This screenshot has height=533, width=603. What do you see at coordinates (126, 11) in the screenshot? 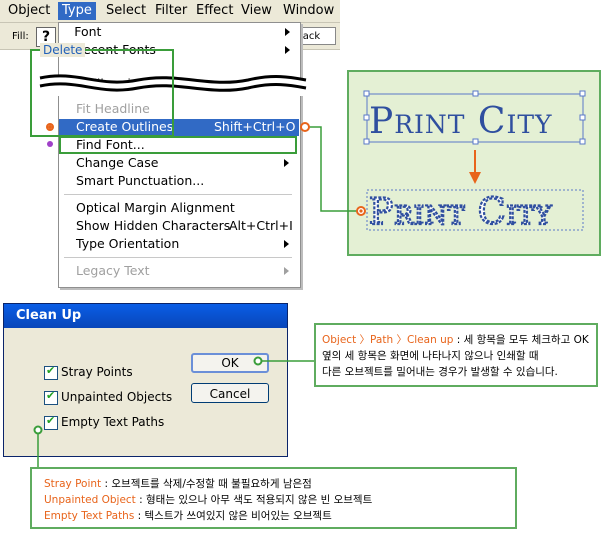
I see `menu-select: Select` at bounding box center [126, 11].